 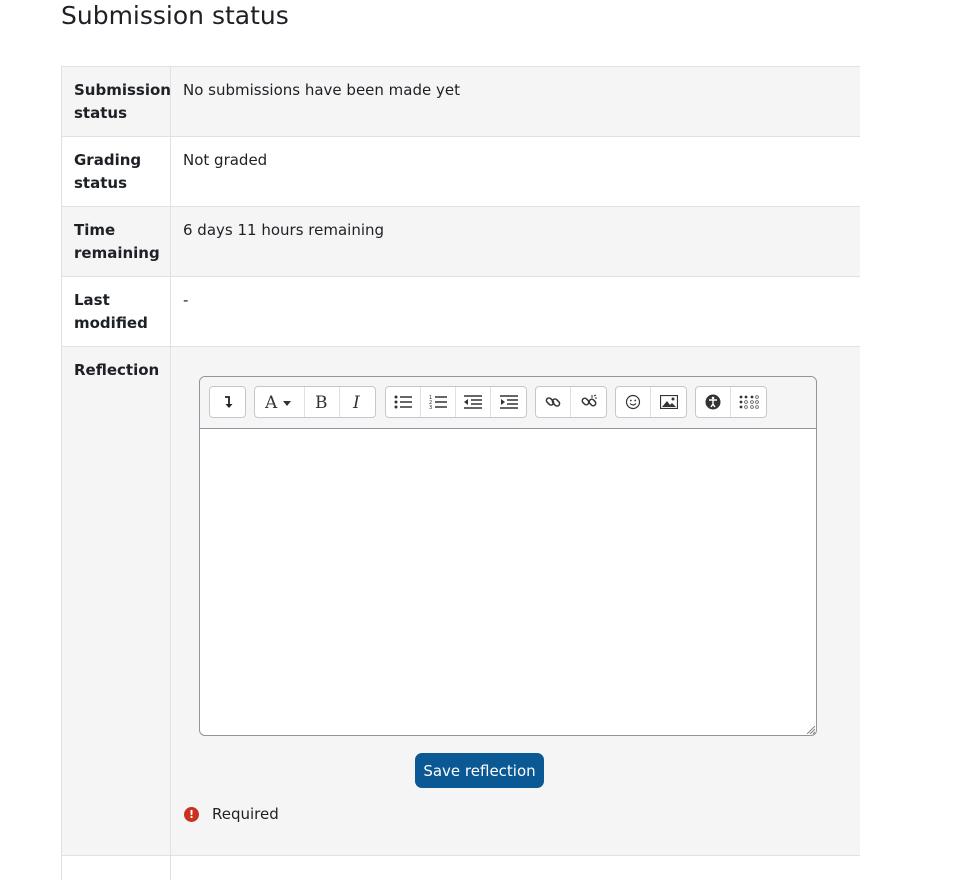 I want to click on row-value-empty, so click(x=515, y=868).